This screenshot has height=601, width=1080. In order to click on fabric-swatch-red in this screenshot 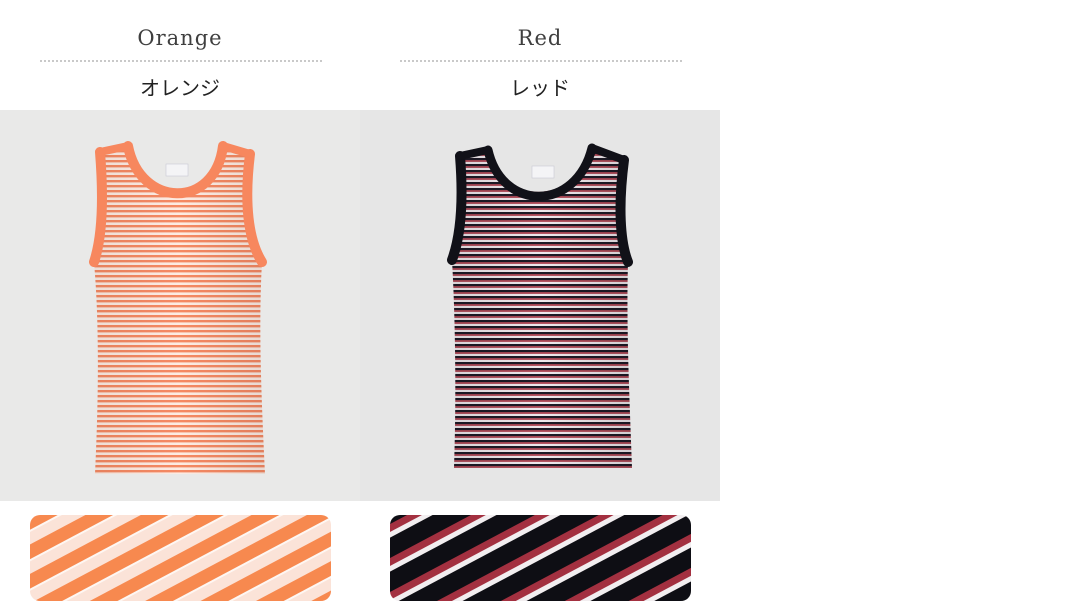, I will do `click(540, 558)`.